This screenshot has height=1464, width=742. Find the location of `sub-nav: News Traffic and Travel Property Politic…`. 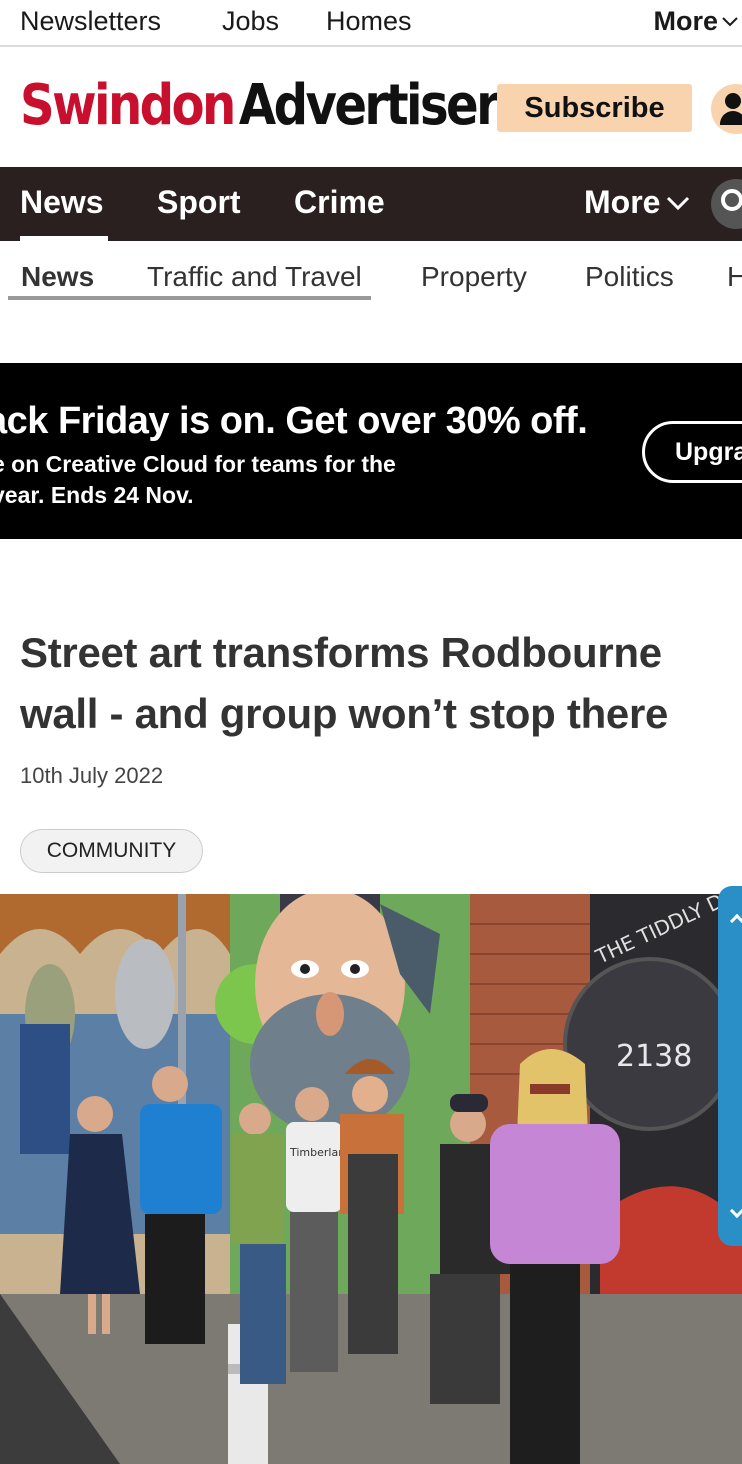

sub-nav: News Traffic and Travel Property Politic… is located at coordinates (371, 276).